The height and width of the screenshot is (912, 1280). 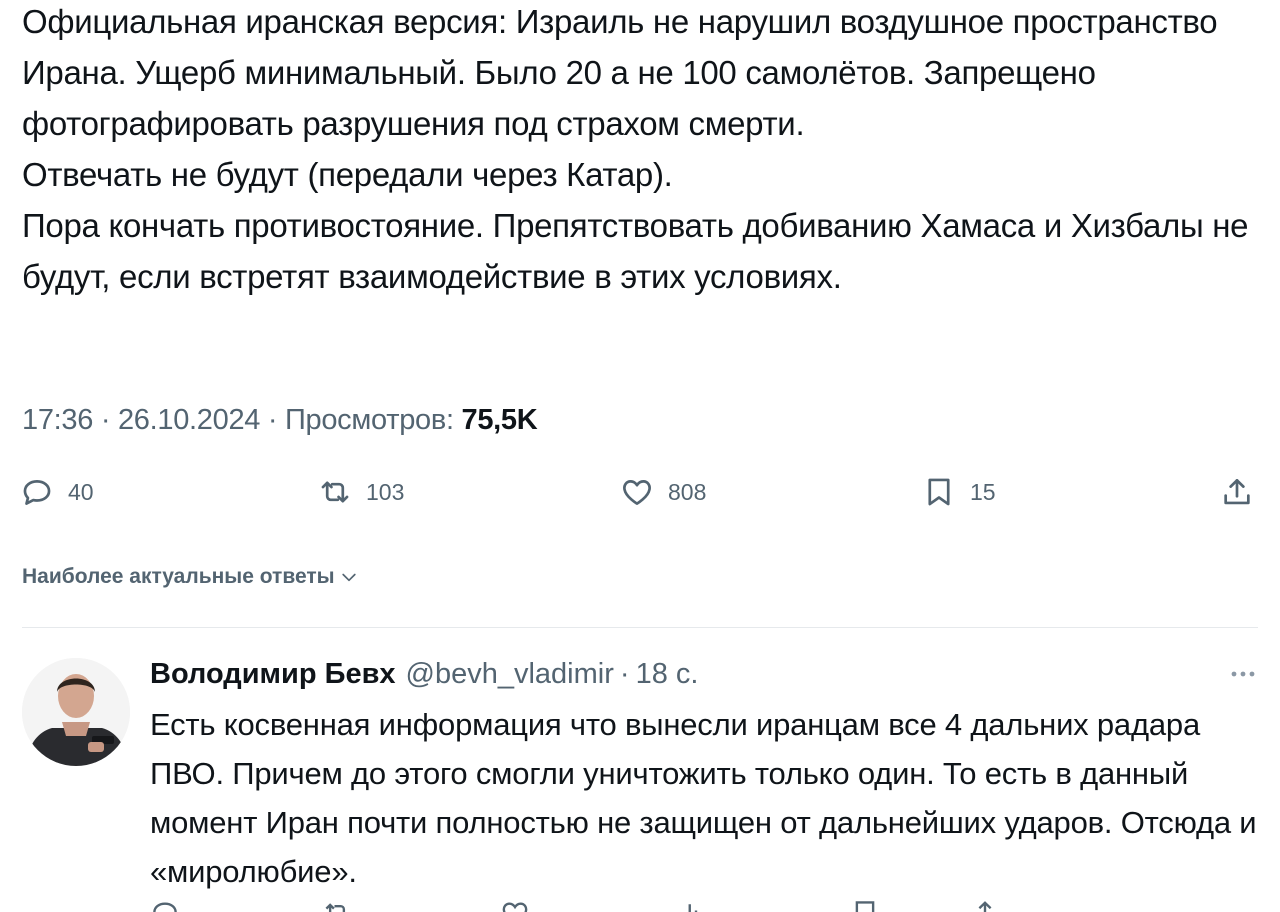 What do you see at coordinates (189, 420) in the screenshot?
I see `tweet-date: 26.10.2024` at bounding box center [189, 420].